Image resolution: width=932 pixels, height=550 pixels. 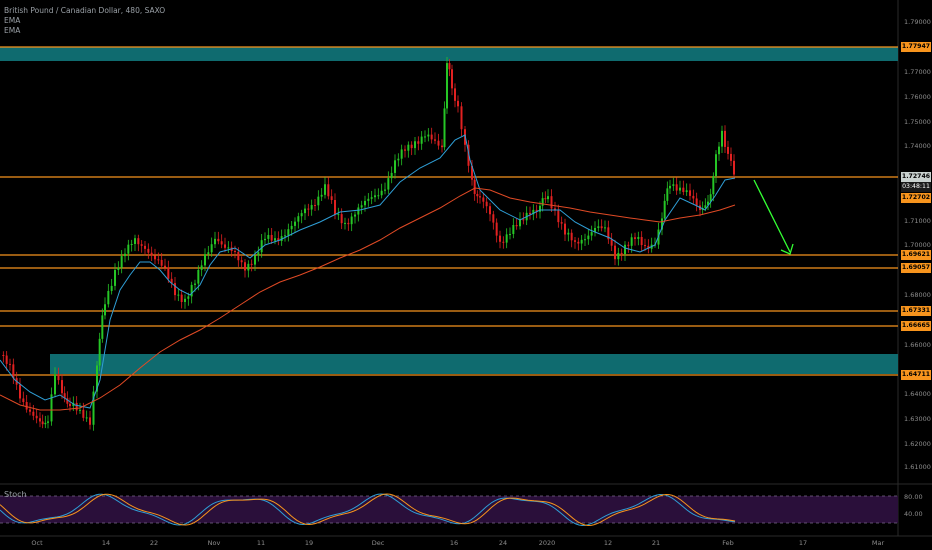 What do you see at coordinates (917, 245) in the screenshot?
I see `price-axis-label: 1.70000` at bounding box center [917, 245].